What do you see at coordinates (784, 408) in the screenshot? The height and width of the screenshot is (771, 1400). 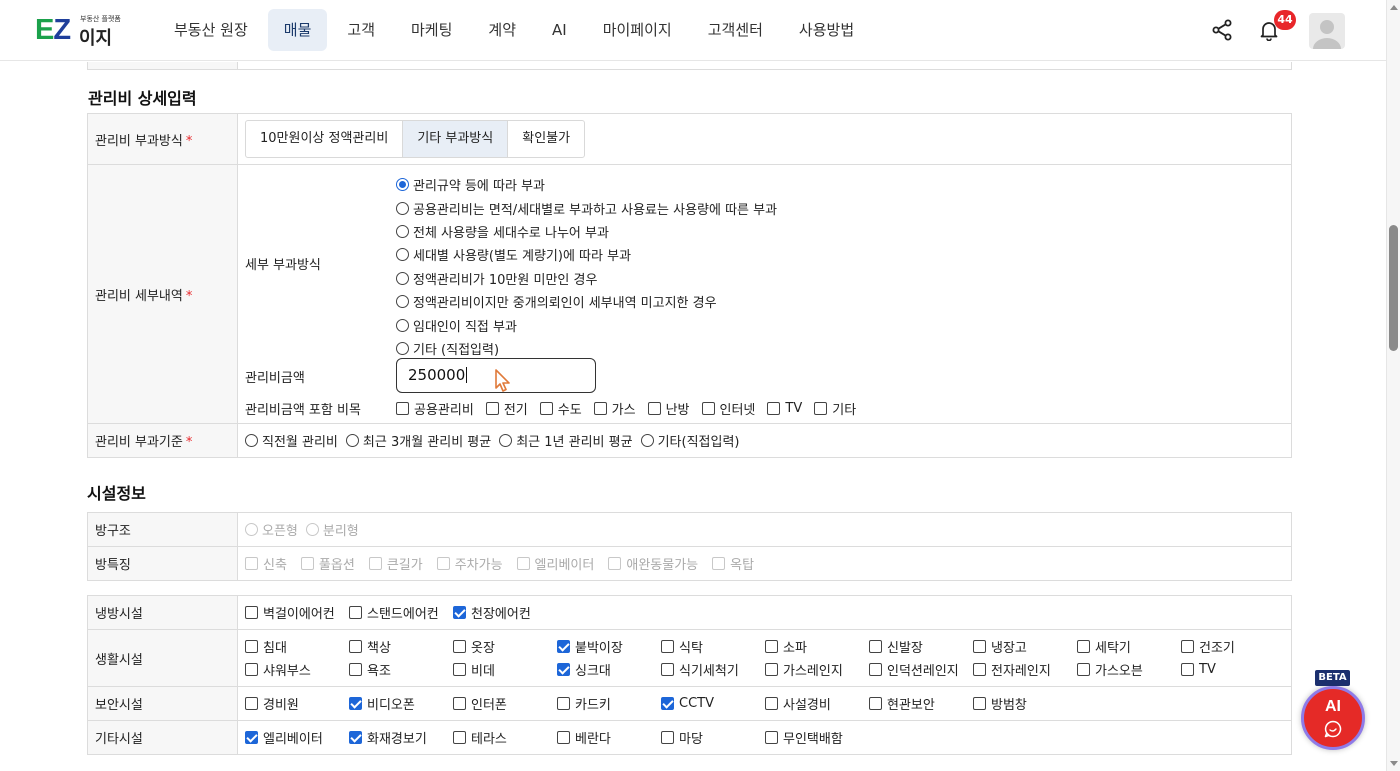 I see `included-item-checkbox: TV` at bounding box center [784, 408].